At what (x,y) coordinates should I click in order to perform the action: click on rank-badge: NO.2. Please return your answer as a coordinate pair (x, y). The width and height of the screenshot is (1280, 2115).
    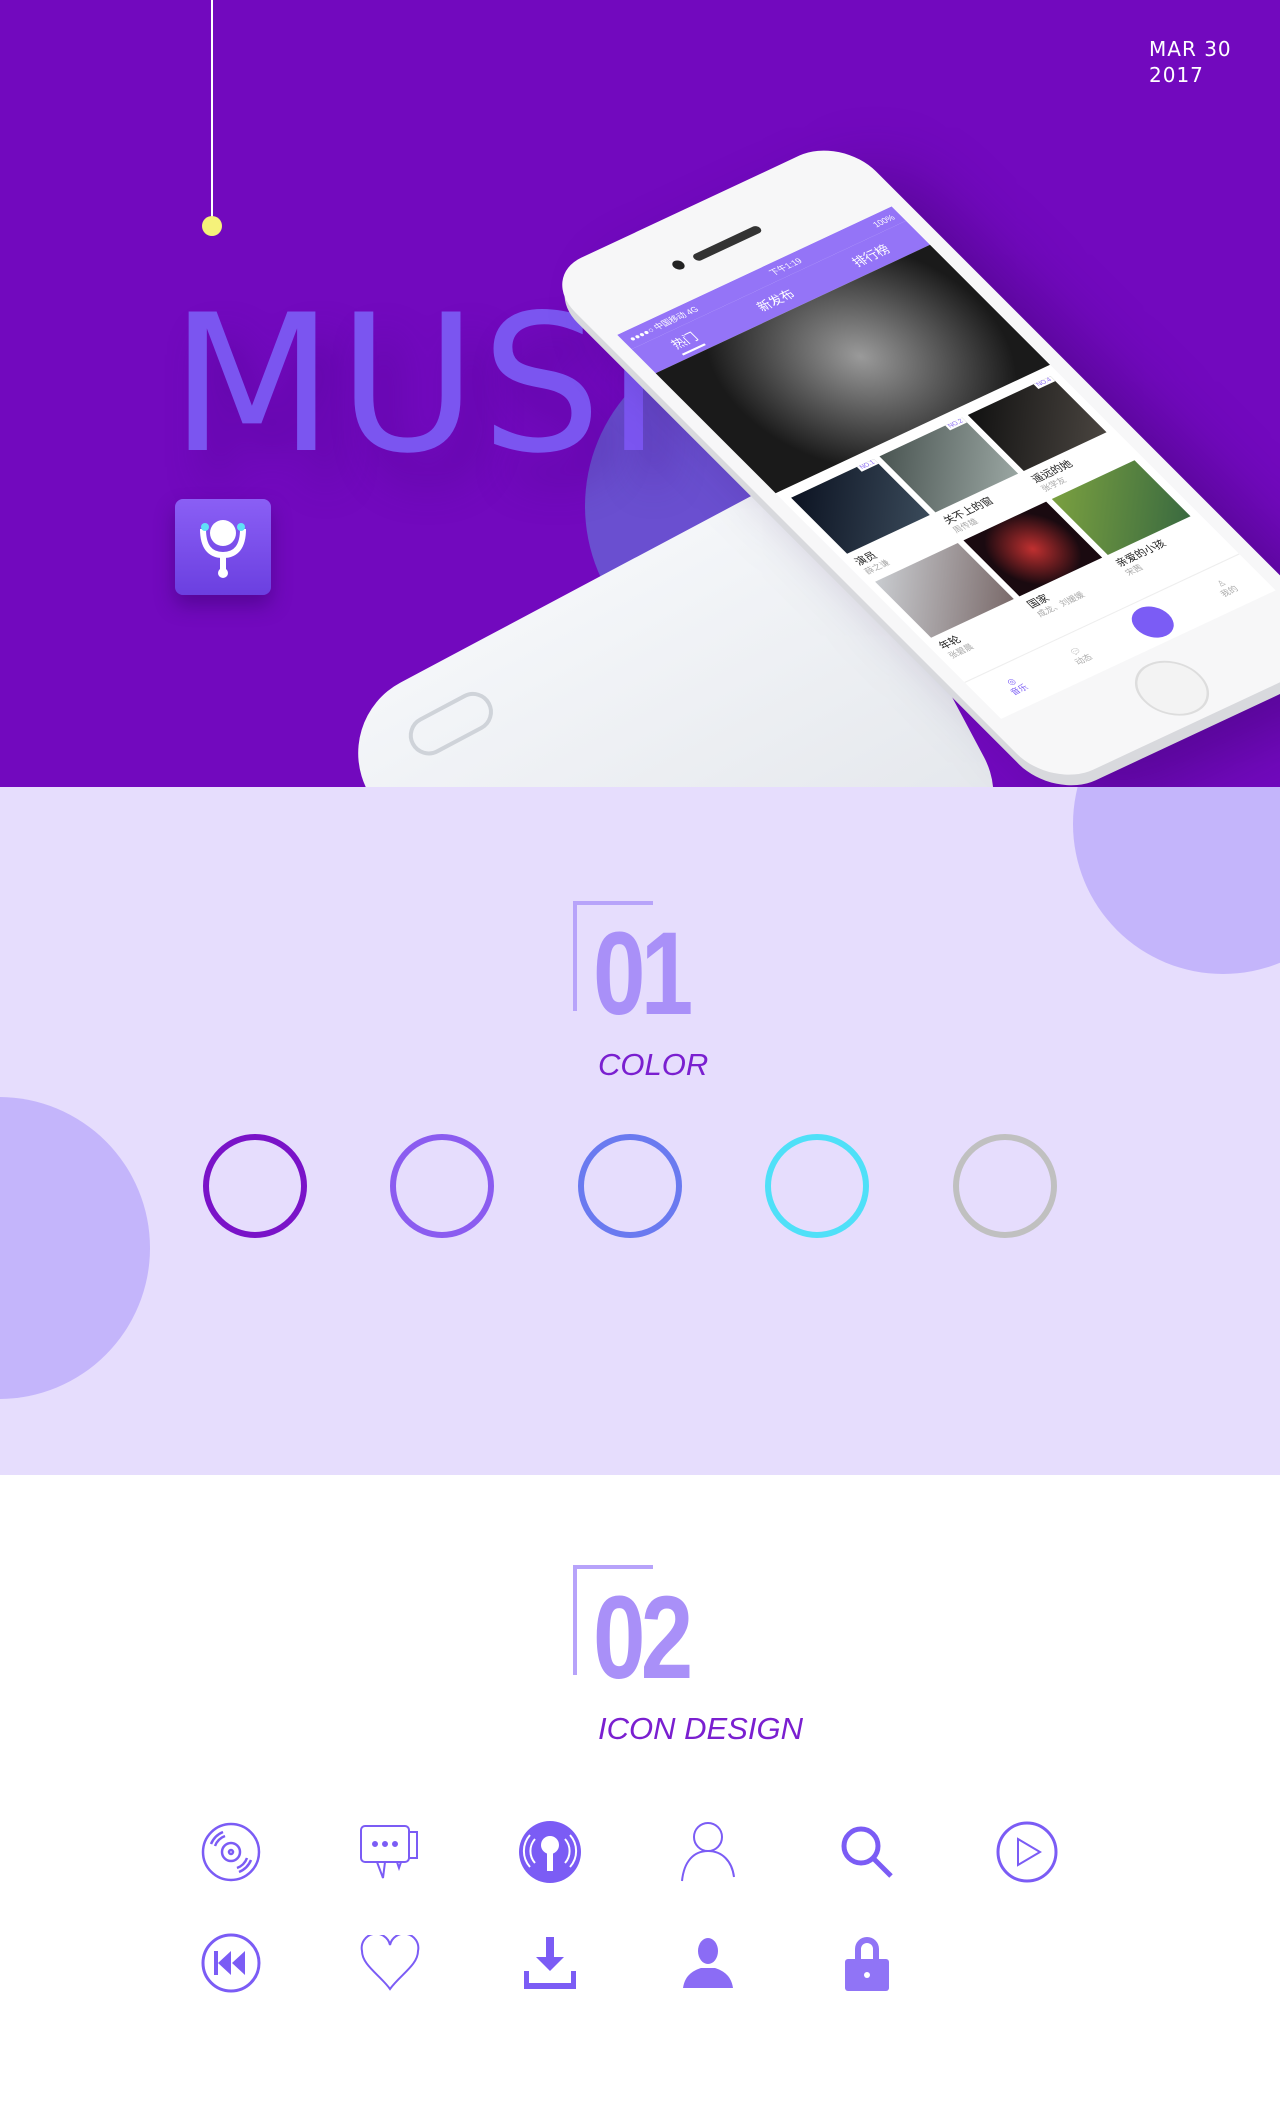
    Looking at the image, I should click on (956, 424).